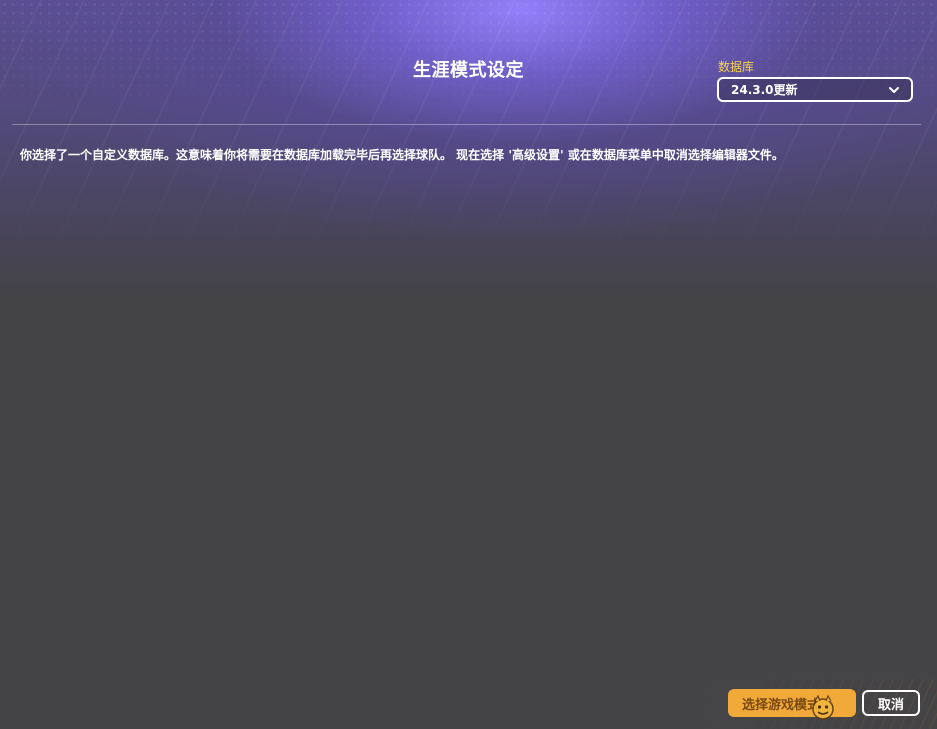  What do you see at coordinates (466, 124) in the screenshot?
I see `header-divider` at bounding box center [466, 124].